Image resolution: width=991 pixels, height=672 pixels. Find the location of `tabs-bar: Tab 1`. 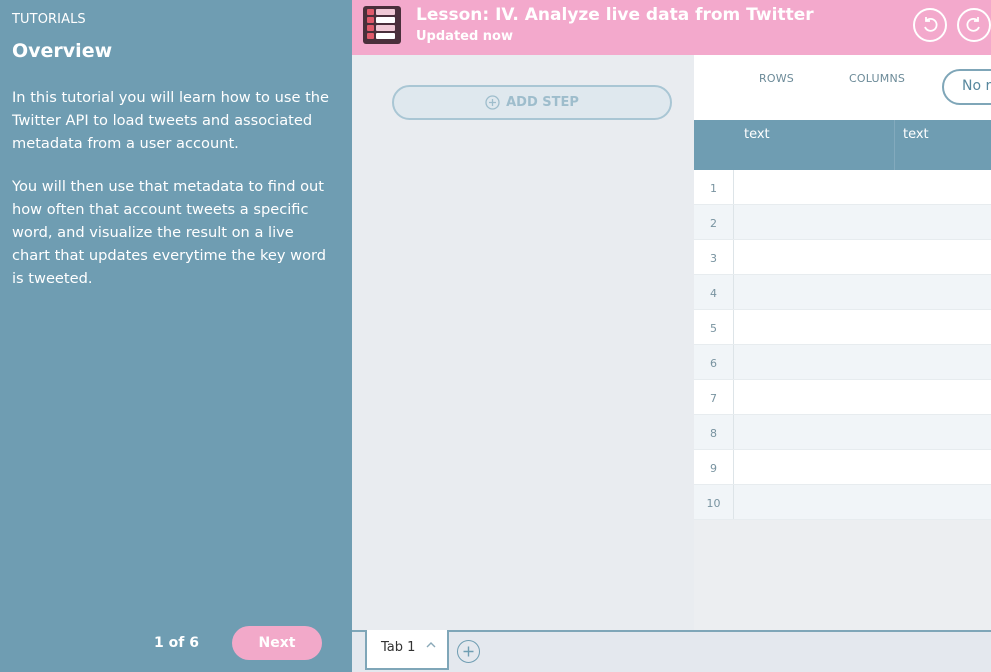

tabs-bar: Tab 1 is located at coordinates (671, 651).